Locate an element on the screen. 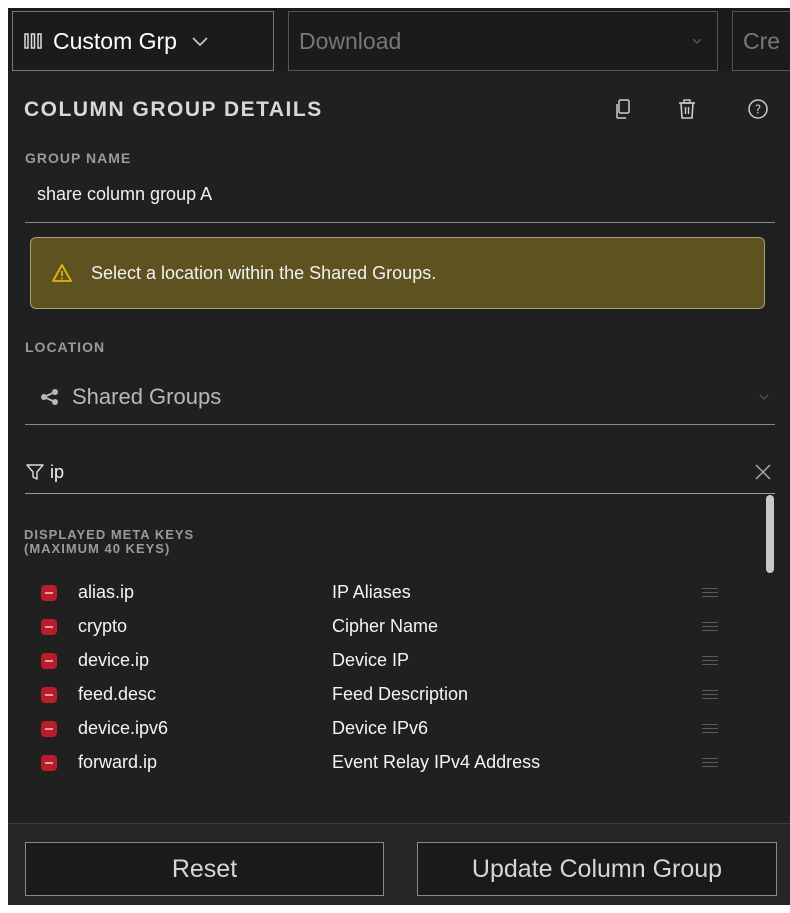  columns-icon is located at coordinates (33, 41).